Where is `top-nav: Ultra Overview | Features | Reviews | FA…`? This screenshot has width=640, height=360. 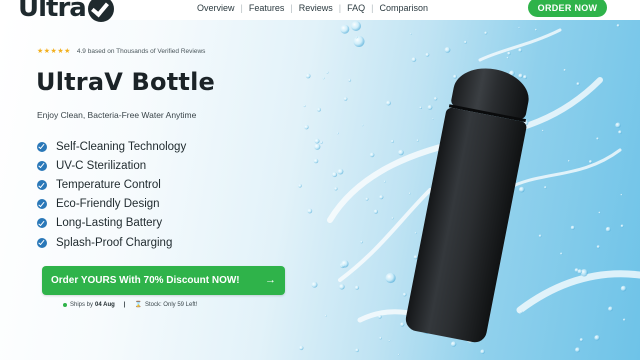
top-nav: Ultra Overview | Features | Reviews | FA… is located at coordinates (320, 11).